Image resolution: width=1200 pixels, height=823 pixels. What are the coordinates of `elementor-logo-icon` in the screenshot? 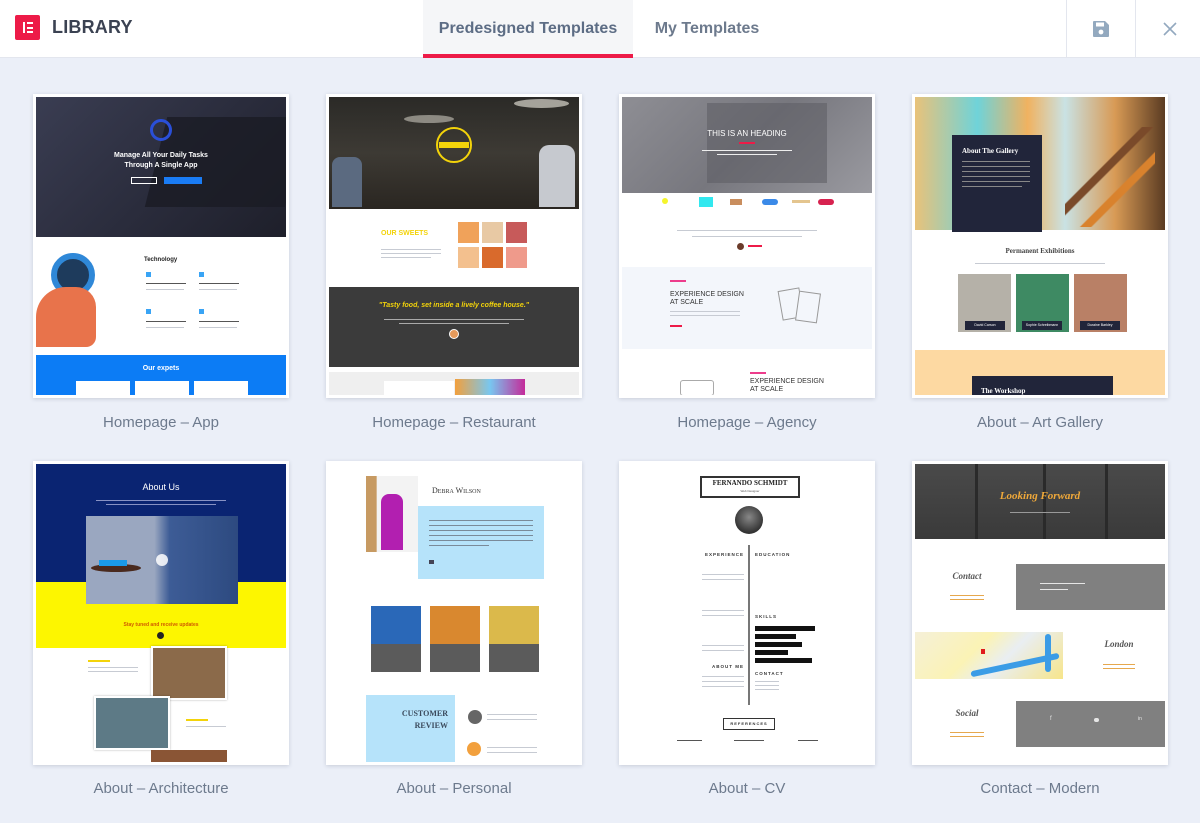 It's located at (27, 27).